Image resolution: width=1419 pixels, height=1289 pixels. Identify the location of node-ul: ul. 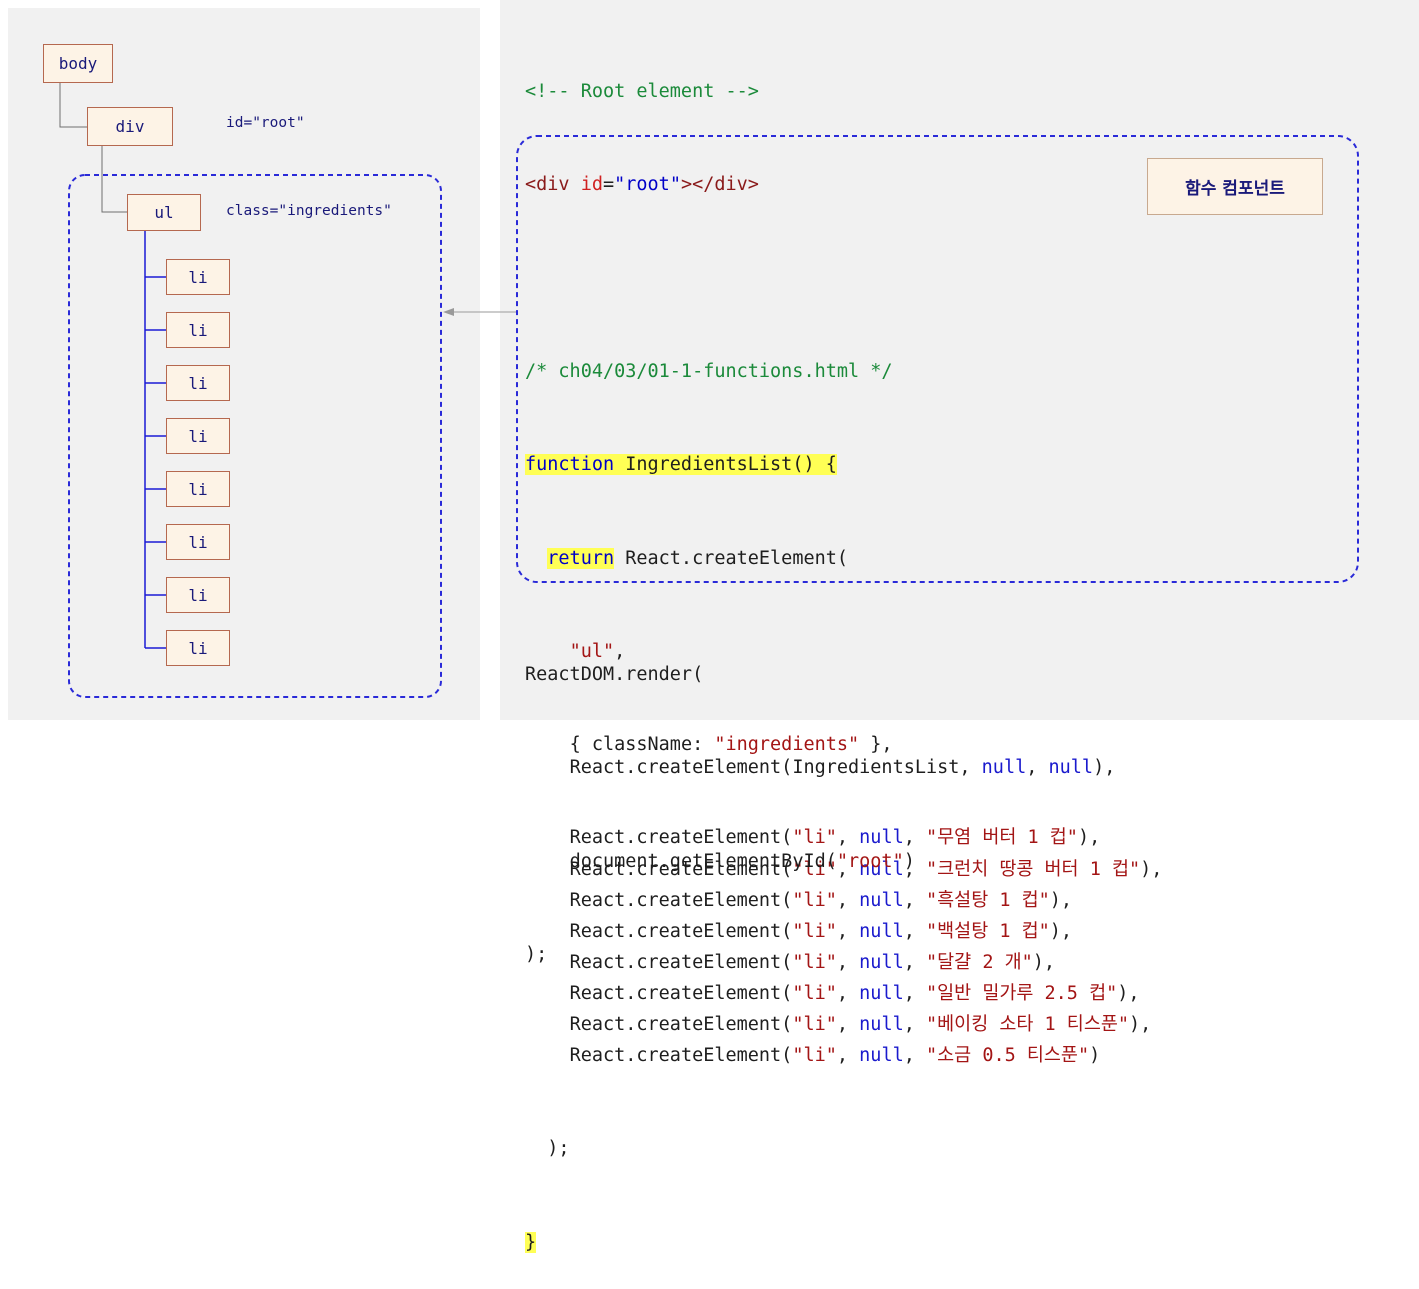
(164, 212).